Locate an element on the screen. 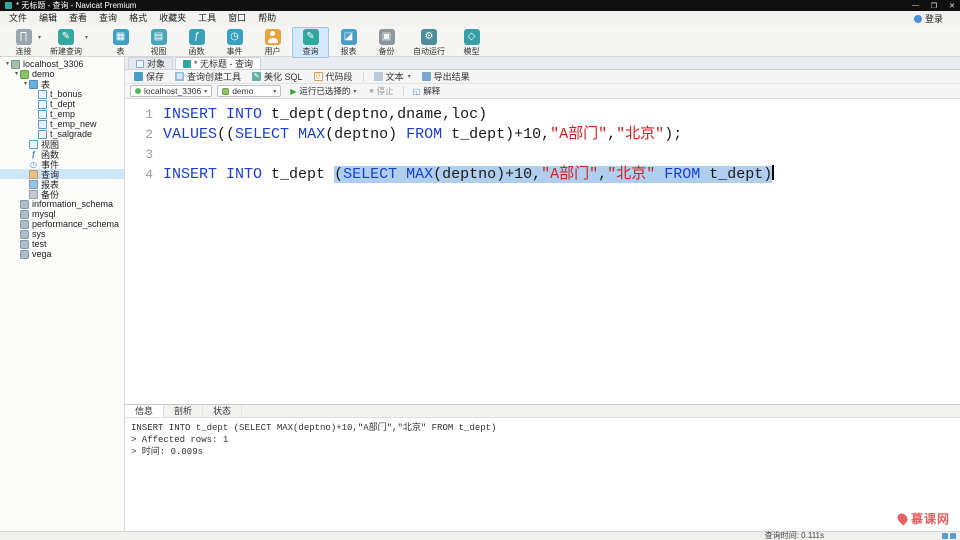 The image size is (960, 540). login-button: 登录 is located at coordinates (935, 18).